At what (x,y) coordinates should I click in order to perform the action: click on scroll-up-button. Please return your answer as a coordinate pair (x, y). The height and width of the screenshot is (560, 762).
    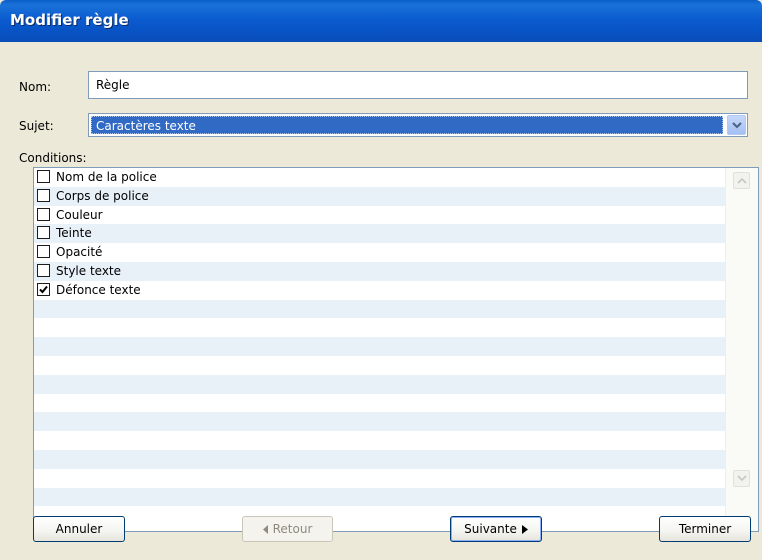
    Looking at the image, I should click on (741, 180).